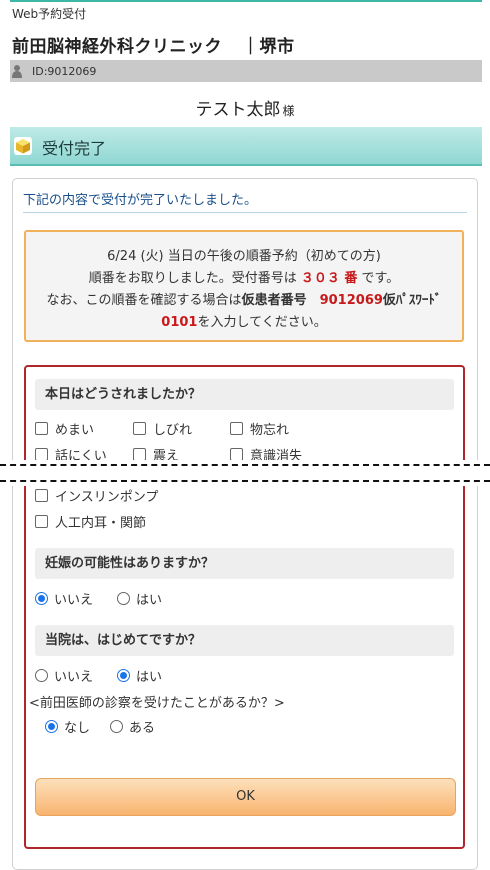 This screenshot has width=490, height=870. Describe the element at coordinates (17, 71) in the screenshot. I see `person-icon` at that location.